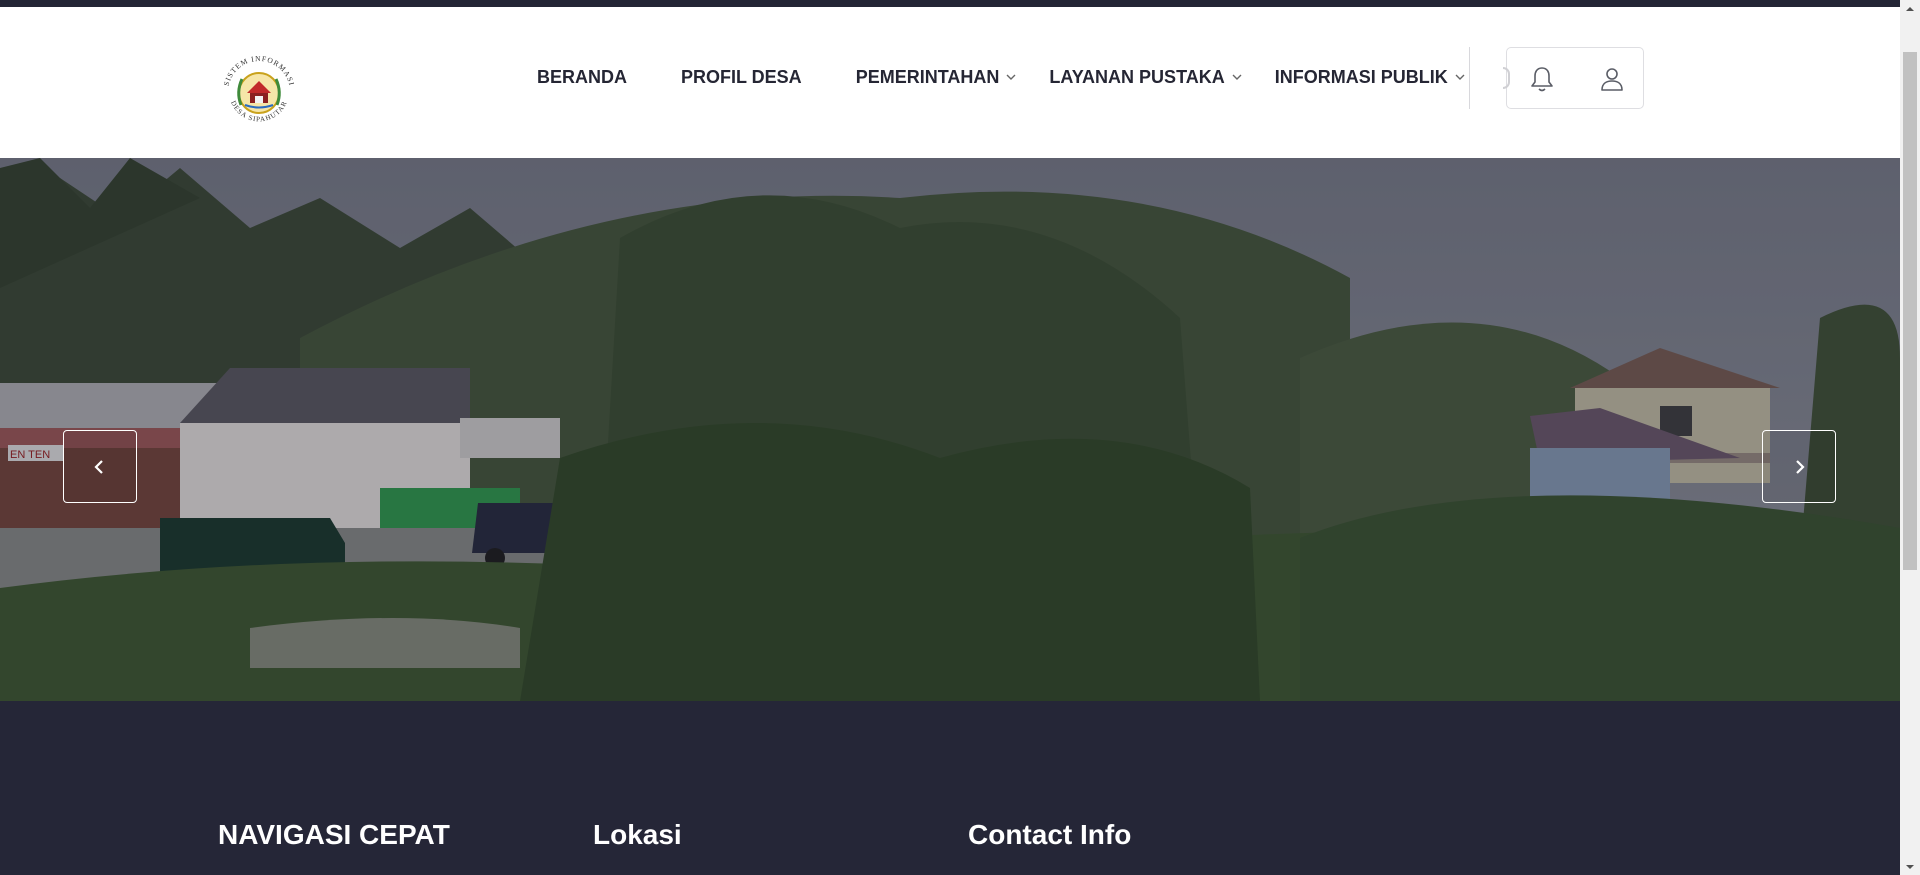  I want to click on nav-divider, so click(1469, 78).